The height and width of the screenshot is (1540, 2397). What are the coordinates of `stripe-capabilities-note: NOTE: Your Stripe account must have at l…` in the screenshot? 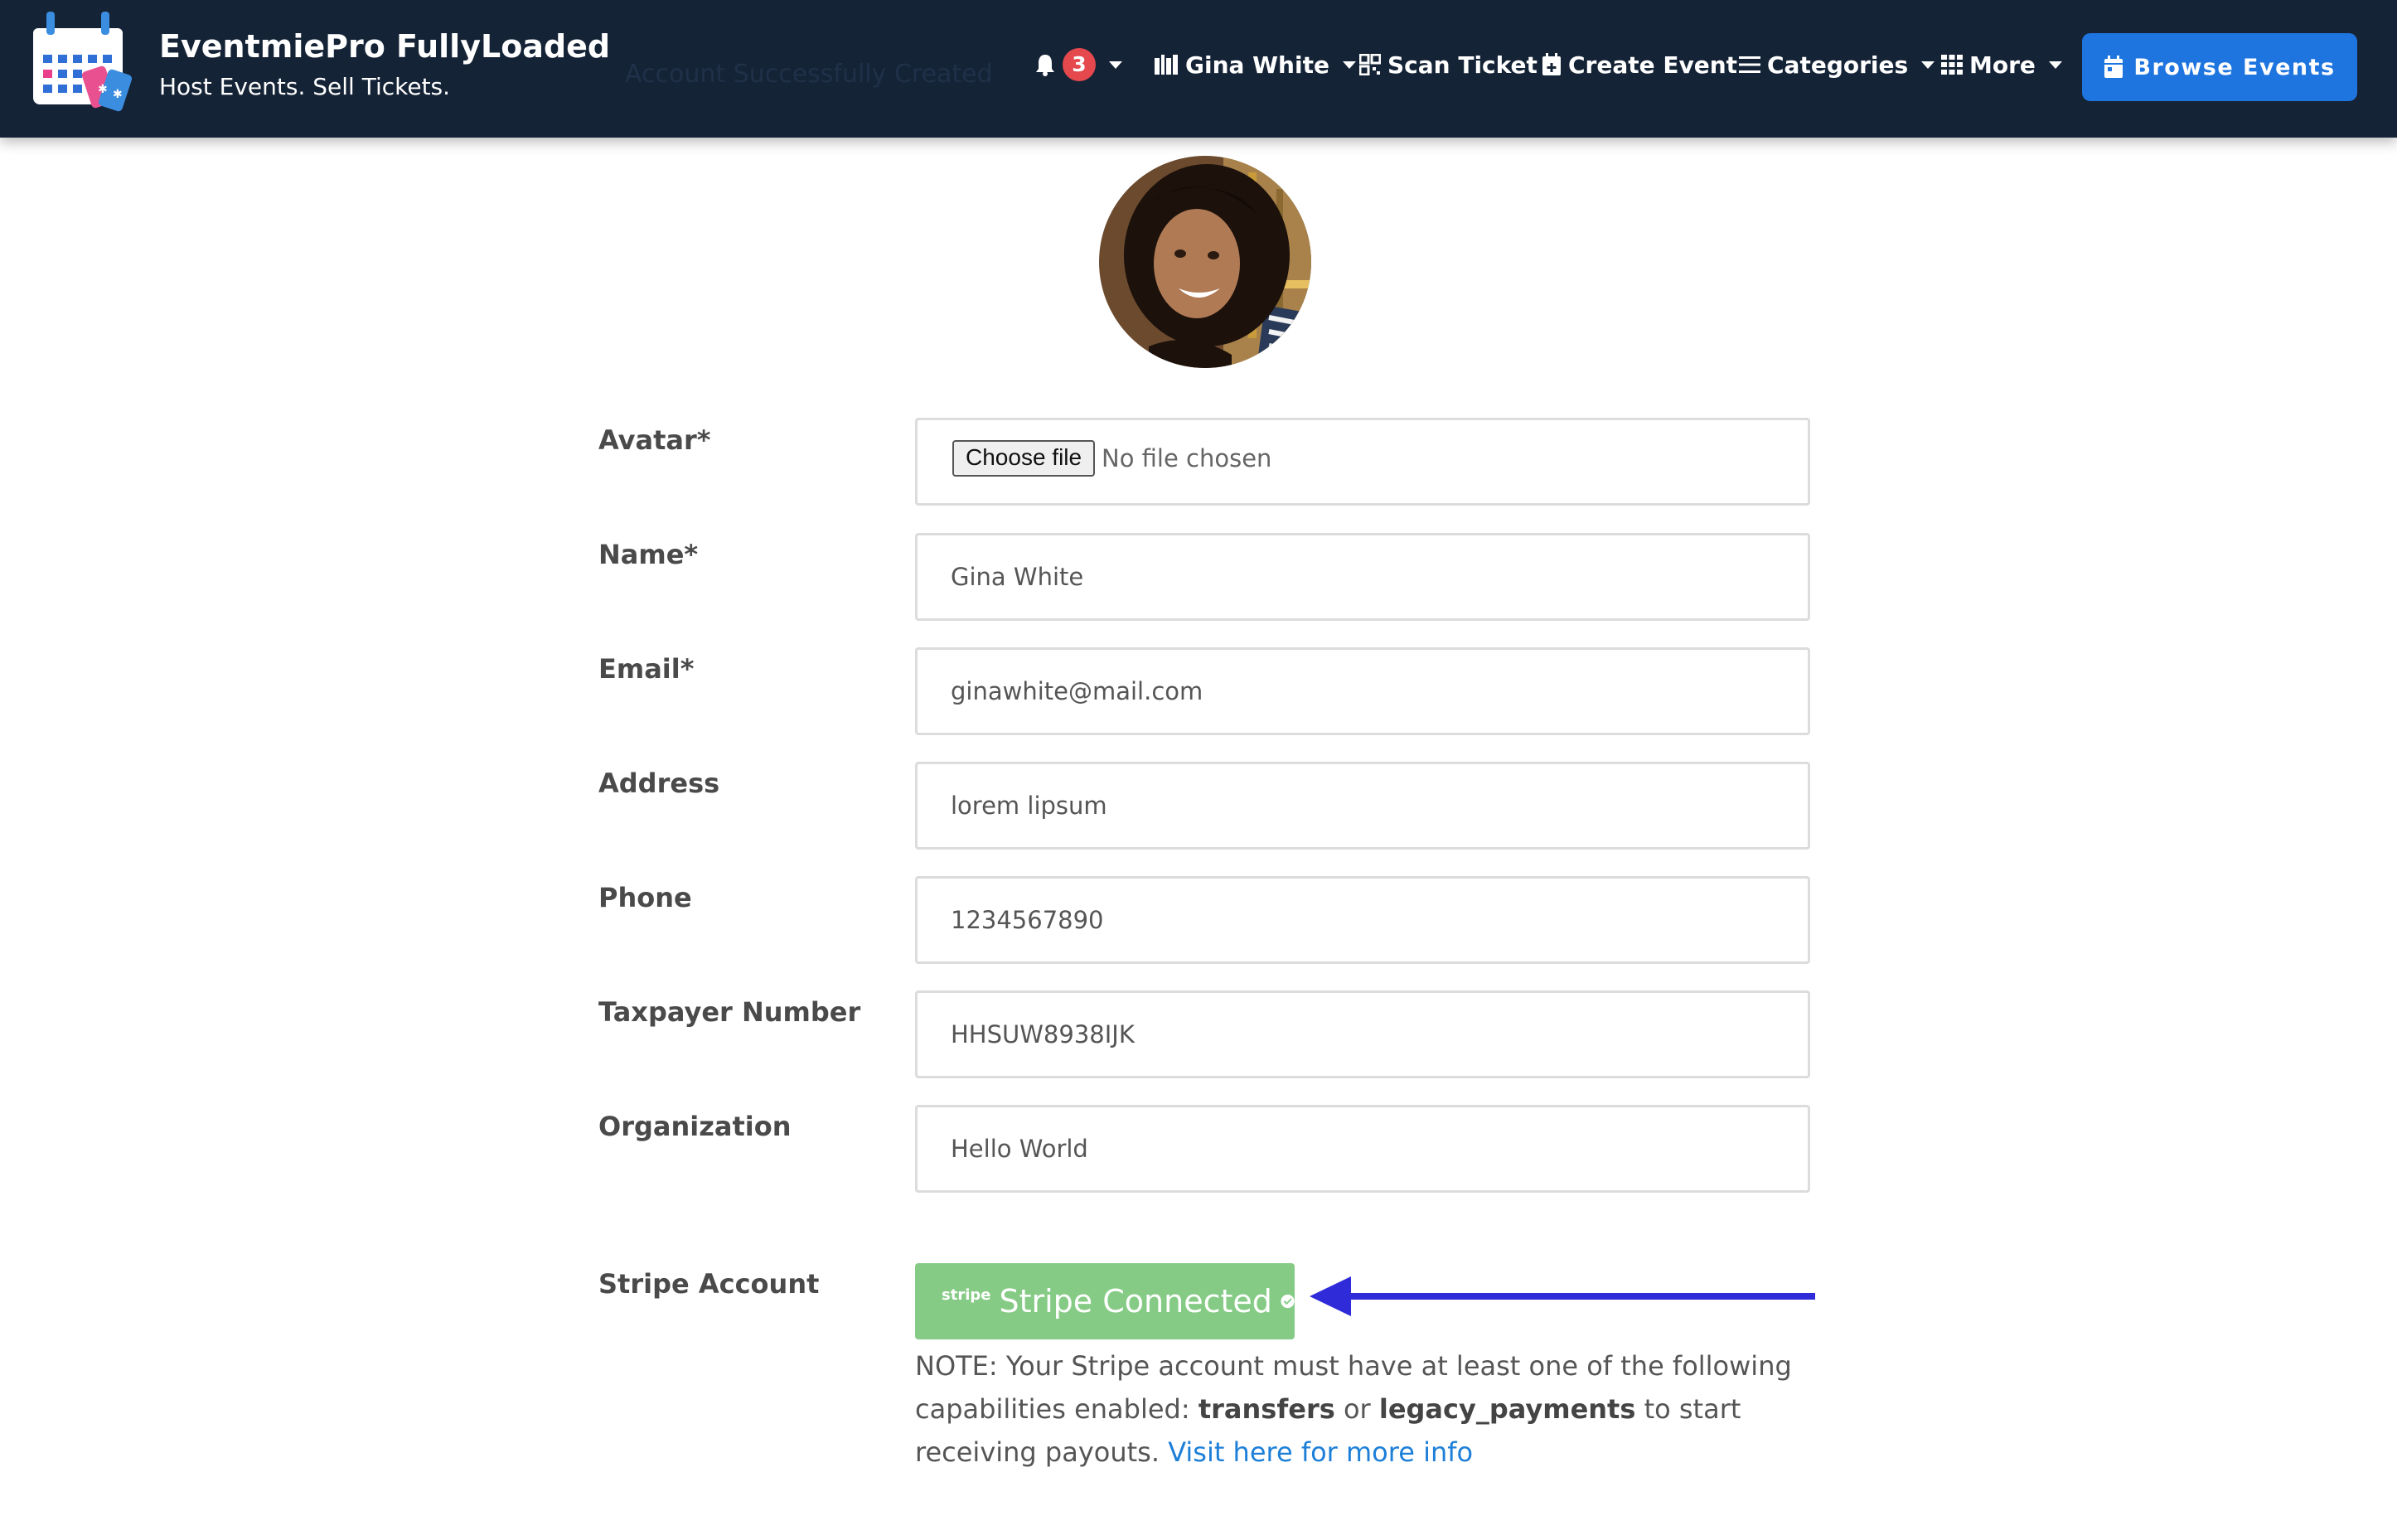 It's located at (1375, 1409).